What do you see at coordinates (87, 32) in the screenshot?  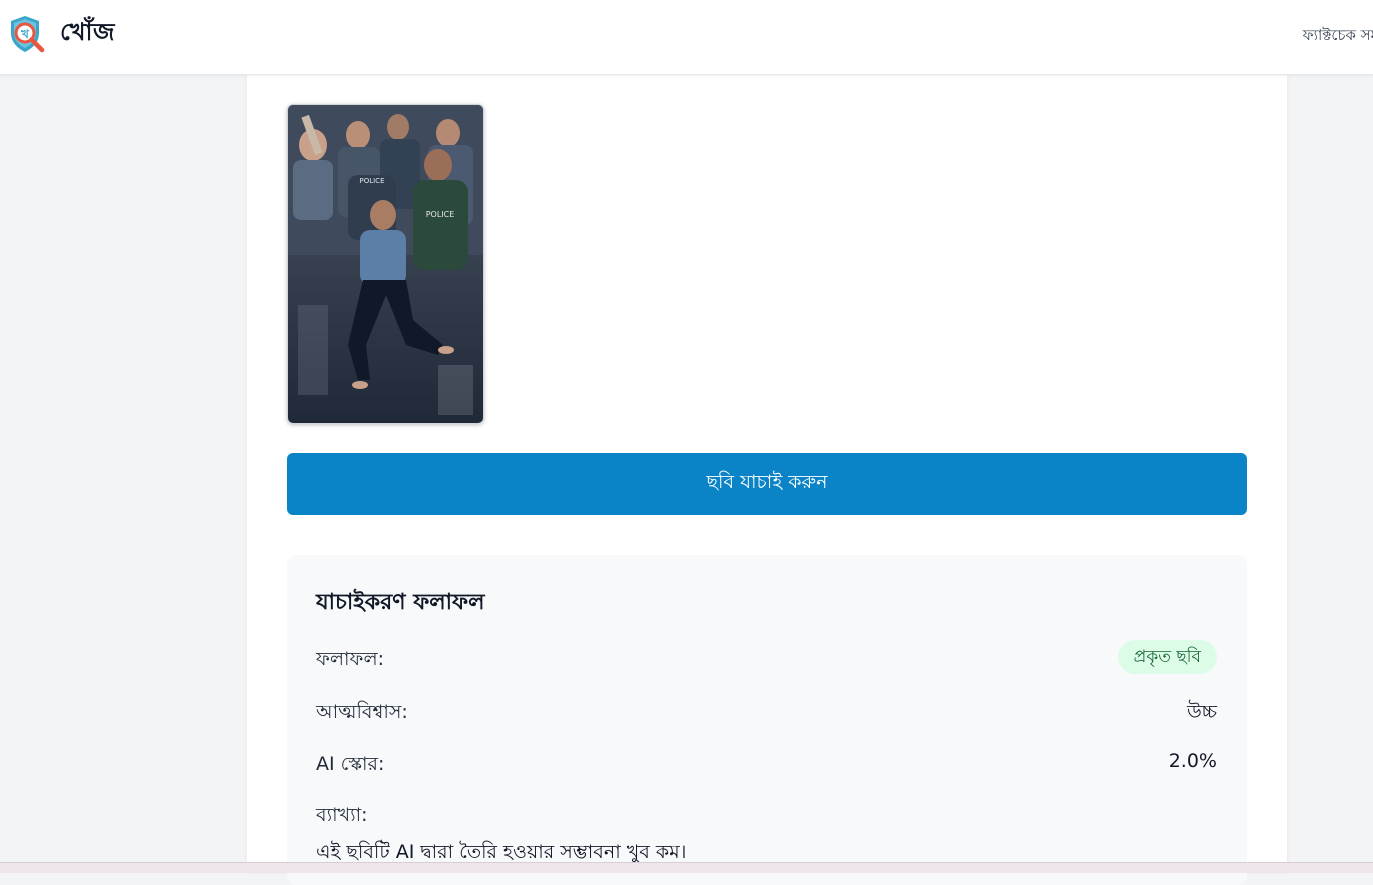 I see `brand-name: খোঁজ` at bounding box center [87, 32].